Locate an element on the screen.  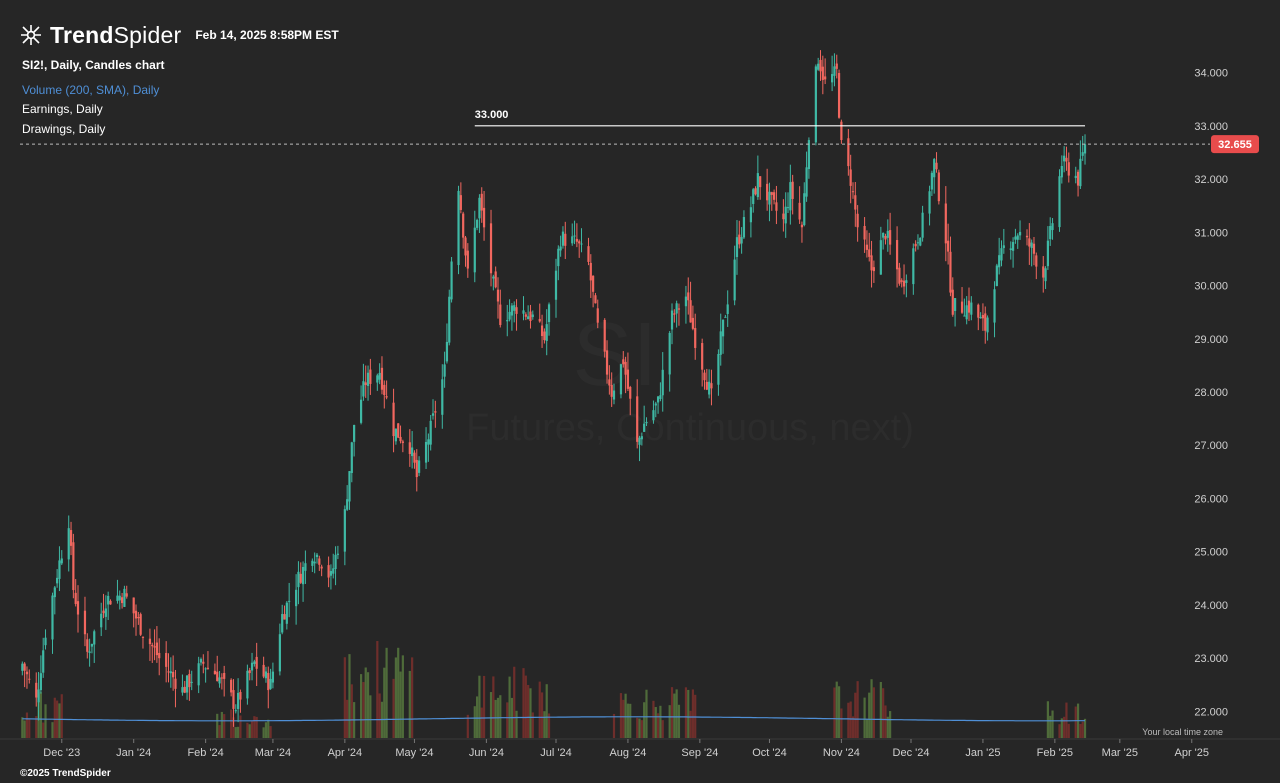
y-tick-label: 34.000 is located at coordinates (1211, 74).